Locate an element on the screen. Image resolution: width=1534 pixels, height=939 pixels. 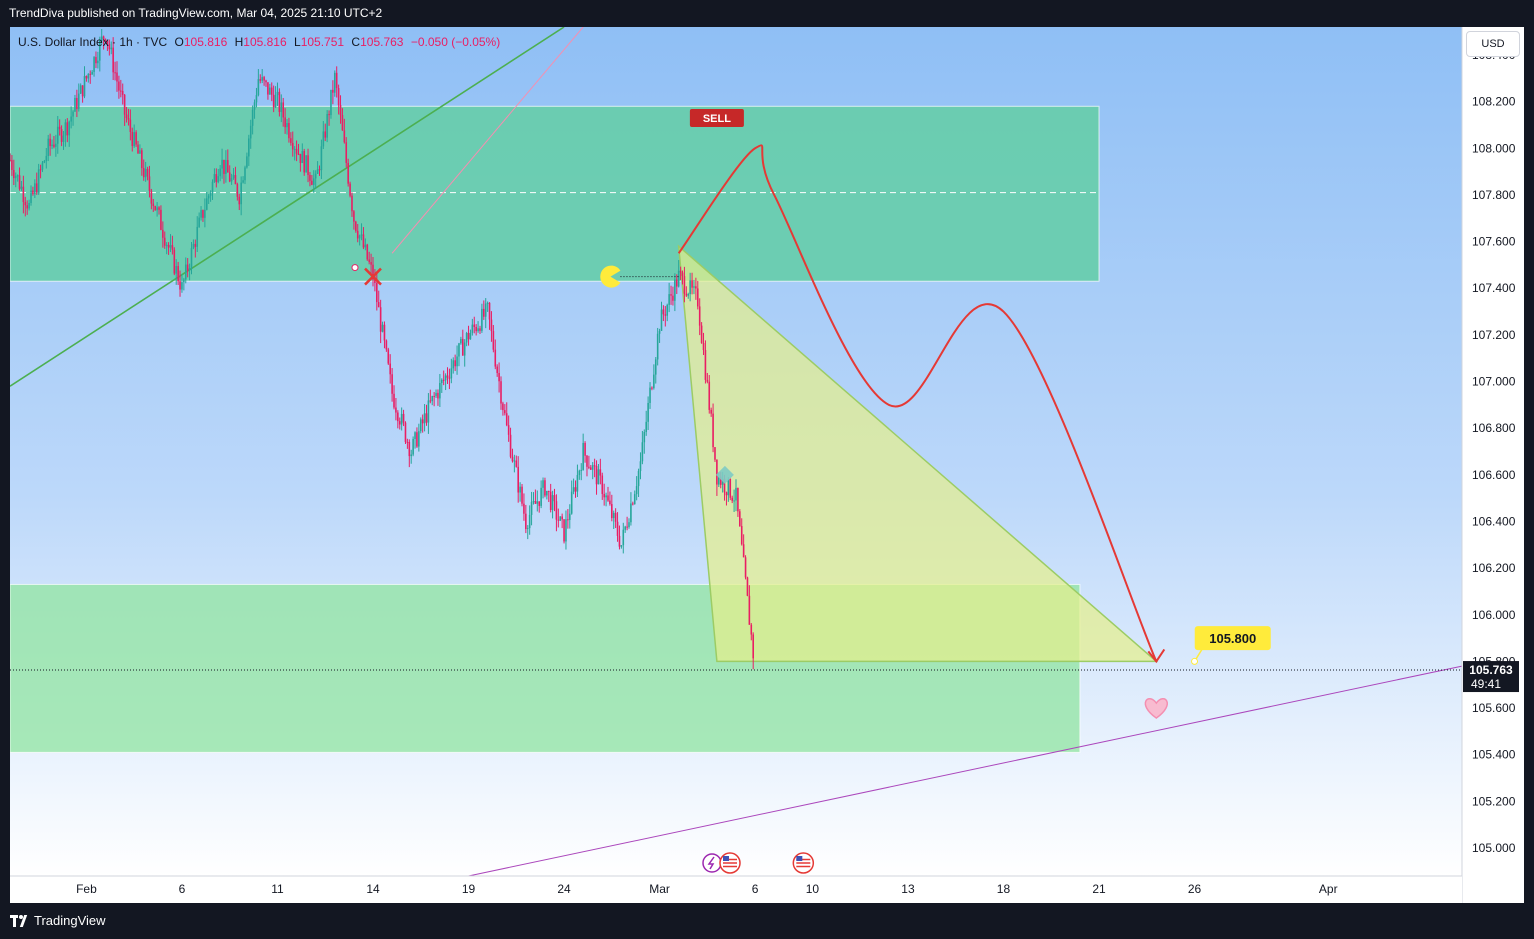
flag-canton is located at coordinates (726, 858).